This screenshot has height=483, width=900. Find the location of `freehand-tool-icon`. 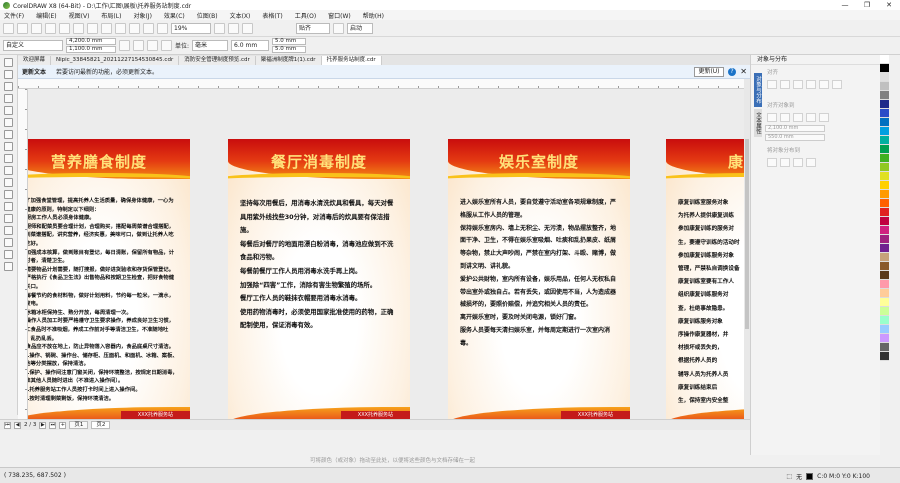

freehand-tool-icon is located at coordinates (8, 110).